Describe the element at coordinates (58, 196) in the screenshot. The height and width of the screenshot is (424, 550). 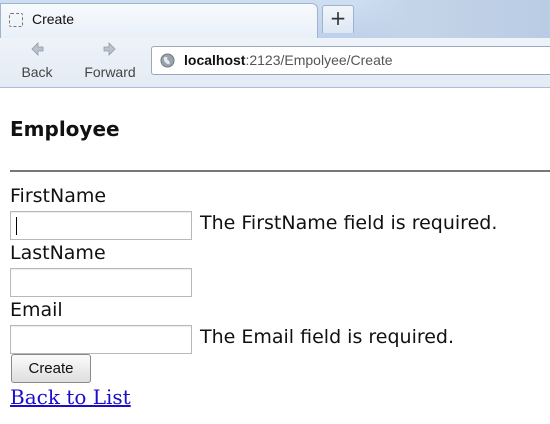
I see `firstname-label: FirstName` at that location.